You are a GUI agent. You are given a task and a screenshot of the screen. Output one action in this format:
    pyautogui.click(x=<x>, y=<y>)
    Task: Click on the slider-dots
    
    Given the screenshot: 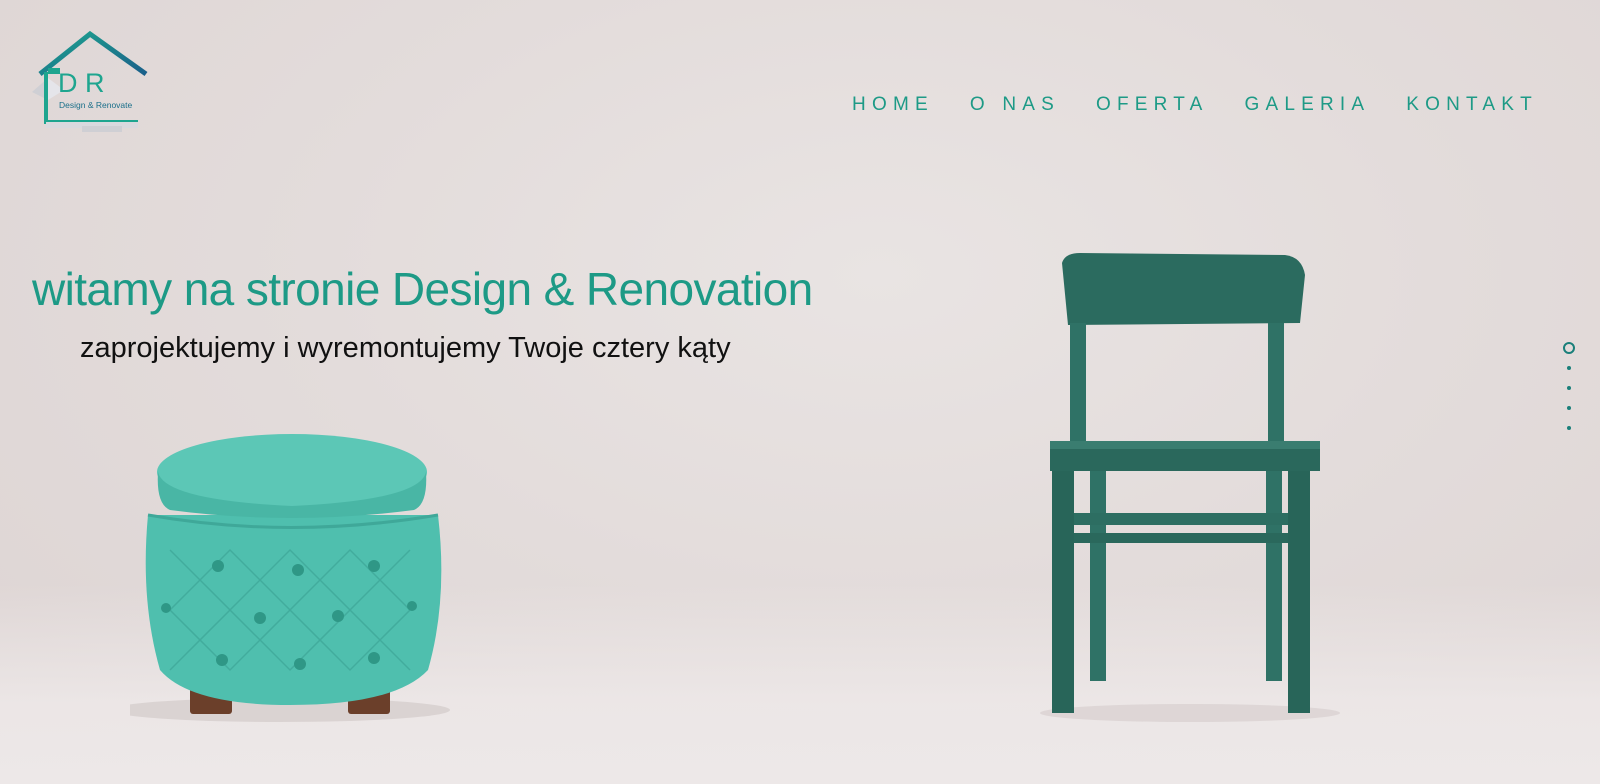 What is the action you would take?
    pyautogui.click(x=1569, y=394)
    